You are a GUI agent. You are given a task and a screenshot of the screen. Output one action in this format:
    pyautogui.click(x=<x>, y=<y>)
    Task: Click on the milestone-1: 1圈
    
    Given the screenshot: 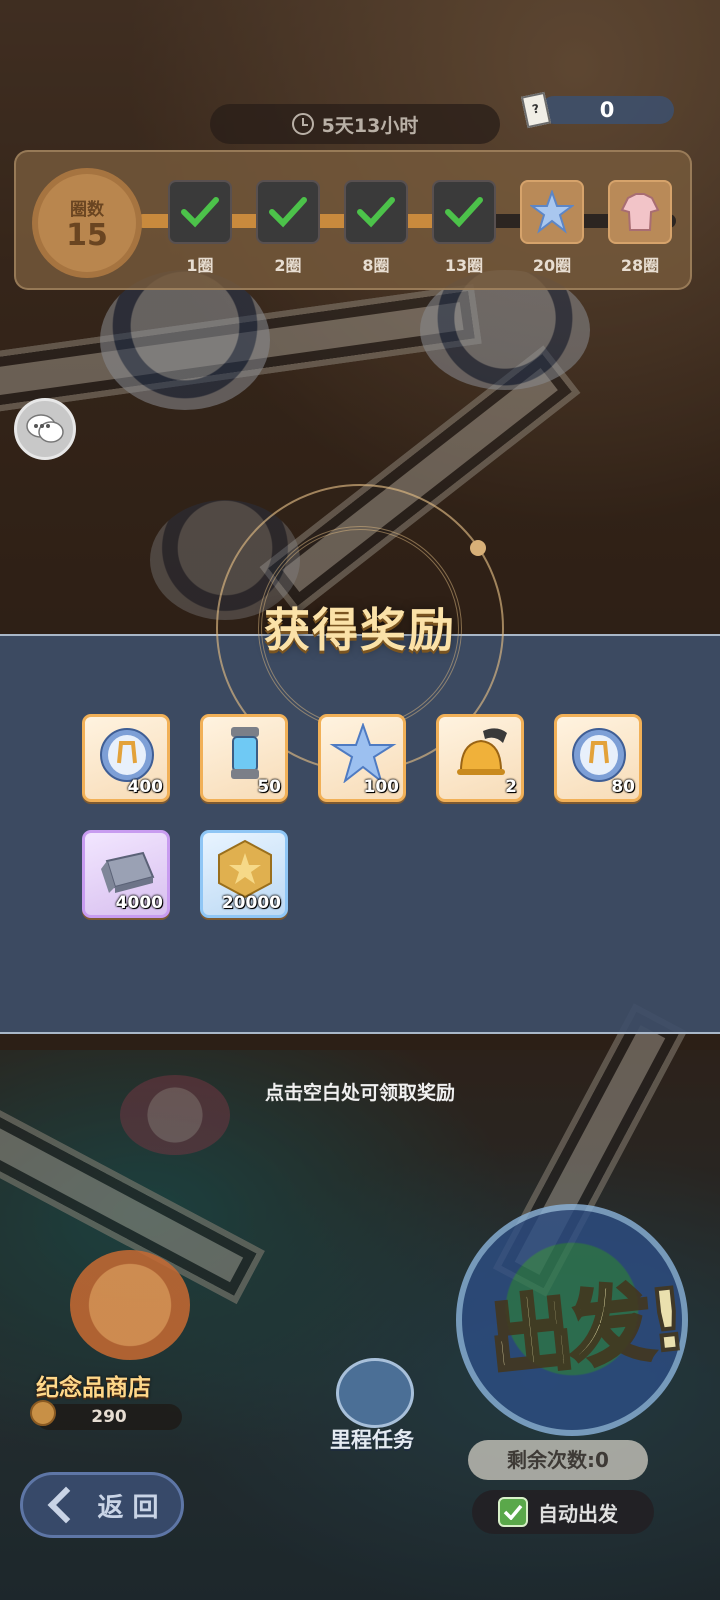 What is the action you would take?
    pyautogui.click(x=200, y=228)
    